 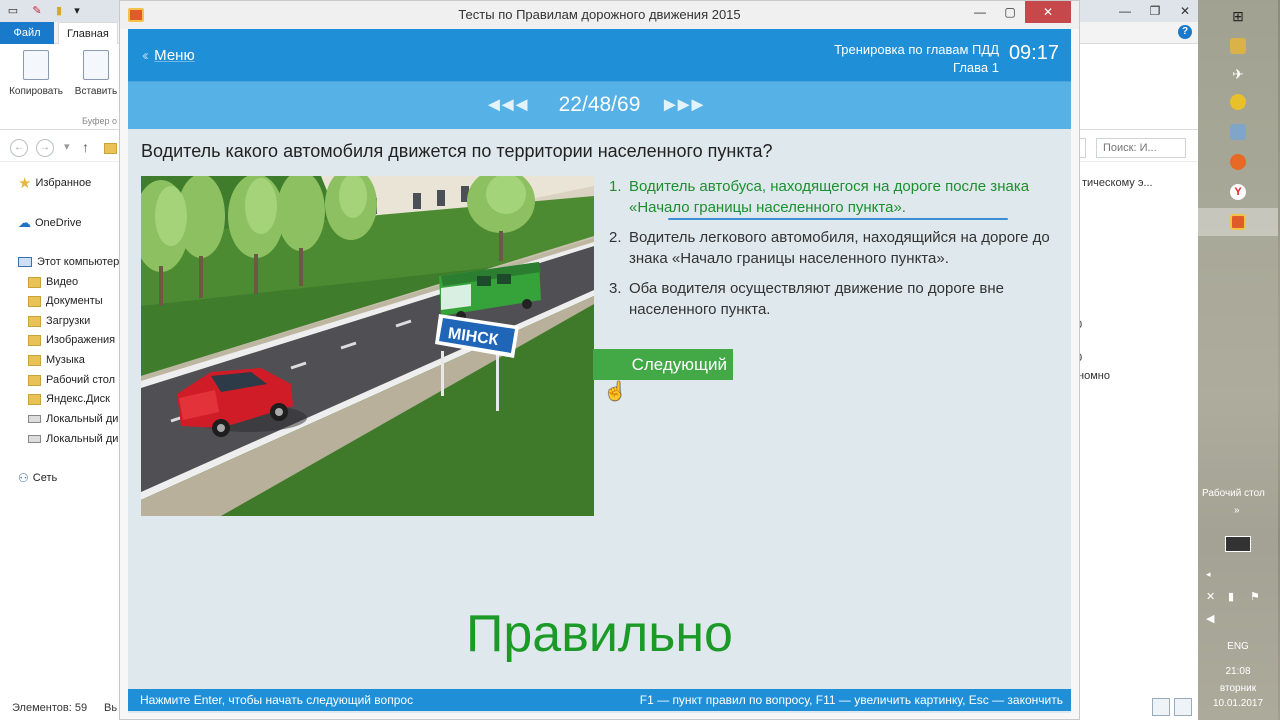 What do you see at coordinates (71, 340) in the screenshot?
I see `sidebar-item-pictures: Изображения` at bounding box center [71, 340].